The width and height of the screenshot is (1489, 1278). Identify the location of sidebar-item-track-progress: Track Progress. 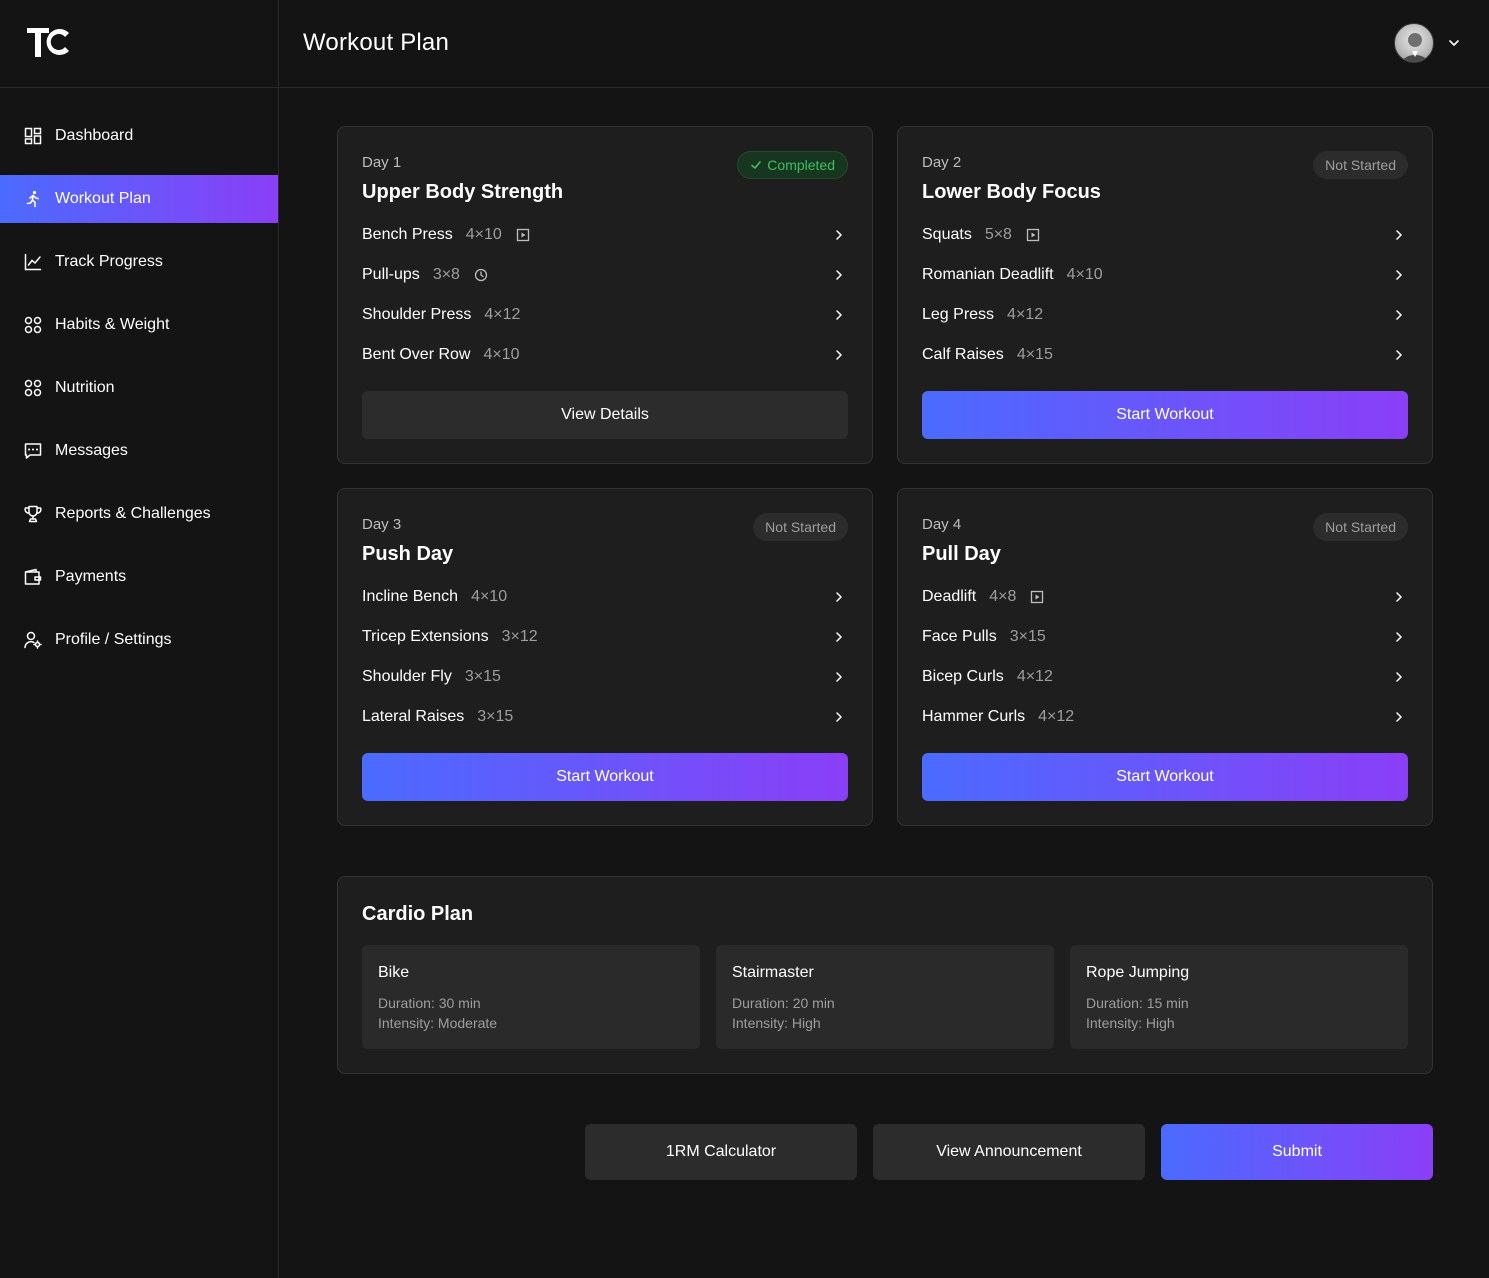
(139, 262).